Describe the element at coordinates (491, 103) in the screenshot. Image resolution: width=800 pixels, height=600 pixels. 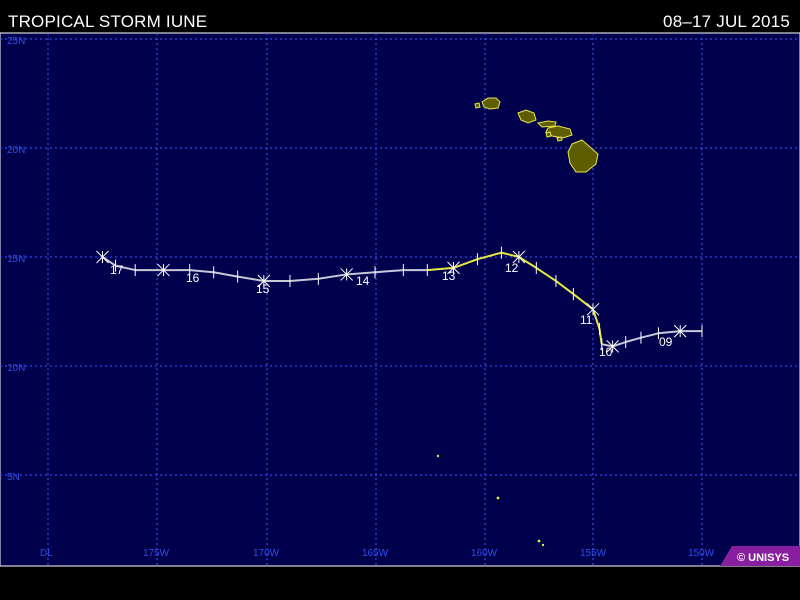
I see `island-kauai` at that location.